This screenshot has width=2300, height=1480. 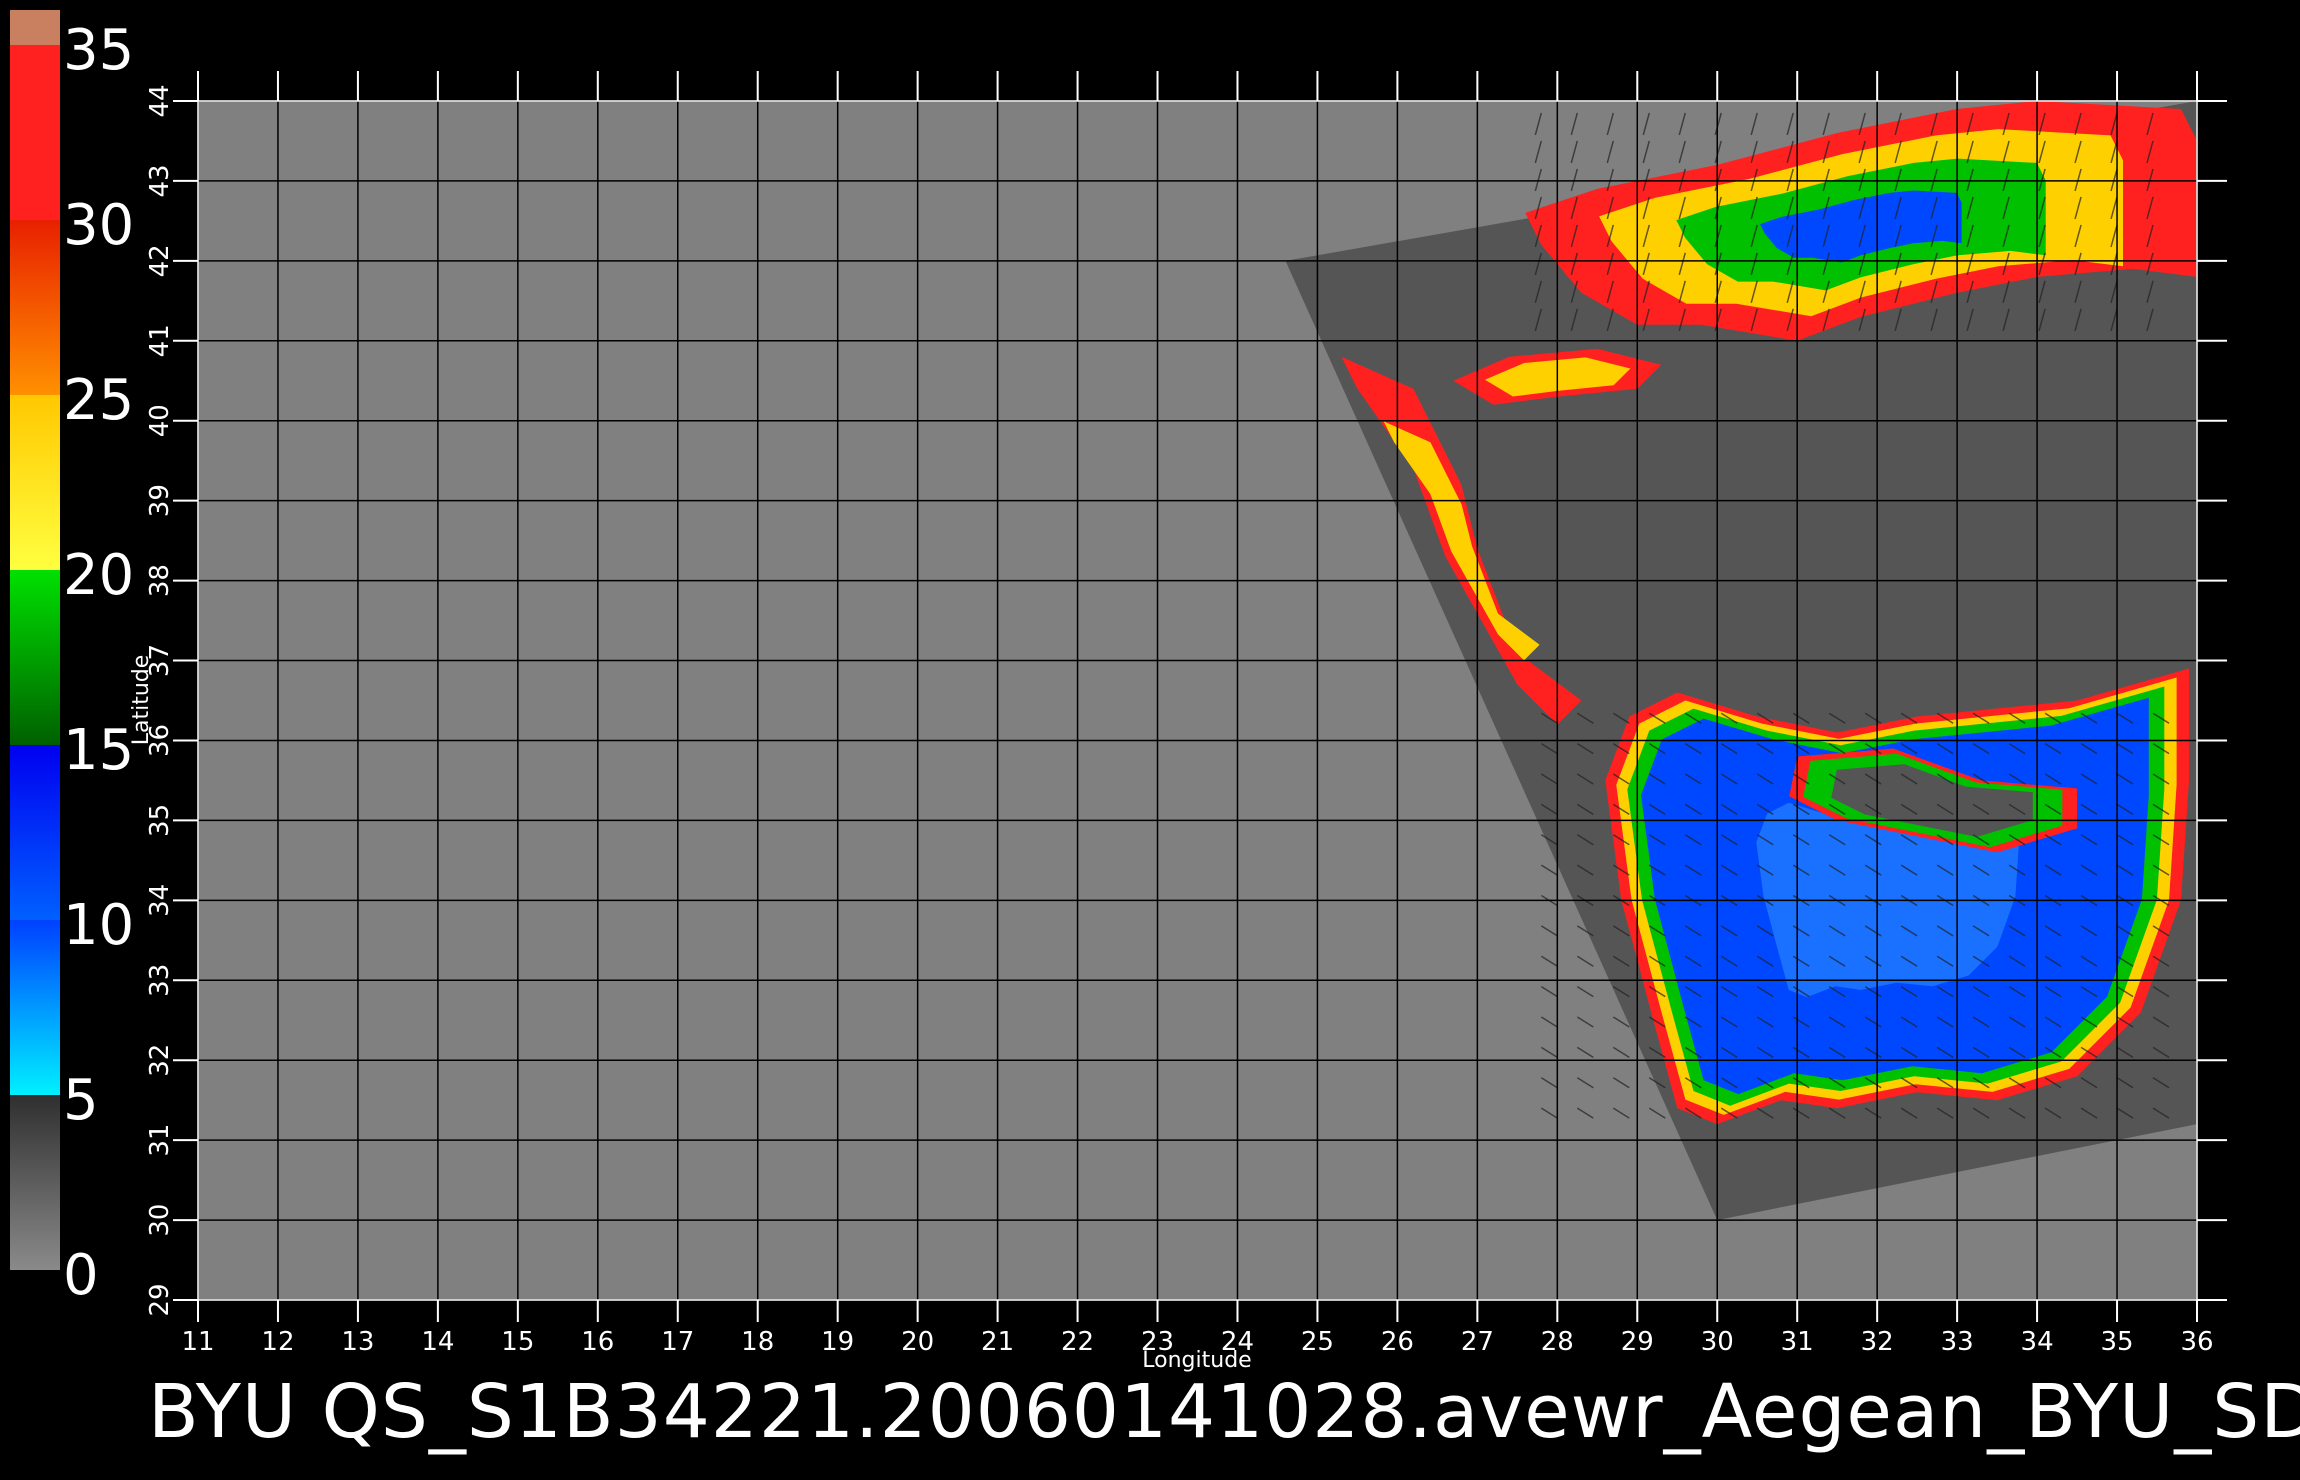 What do you see at coordinates (837, 1342) in the screenshot?
I see `lon-tick-label: 19` at bounding box center [837, 1342].